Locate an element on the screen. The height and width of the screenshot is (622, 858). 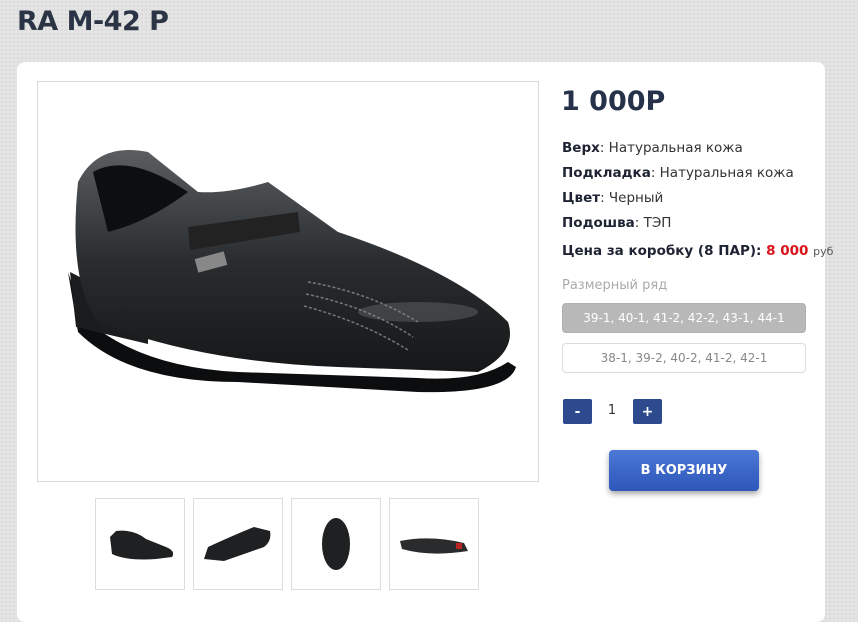
spec-label: Подкладка is located at coordinates (606, 173).